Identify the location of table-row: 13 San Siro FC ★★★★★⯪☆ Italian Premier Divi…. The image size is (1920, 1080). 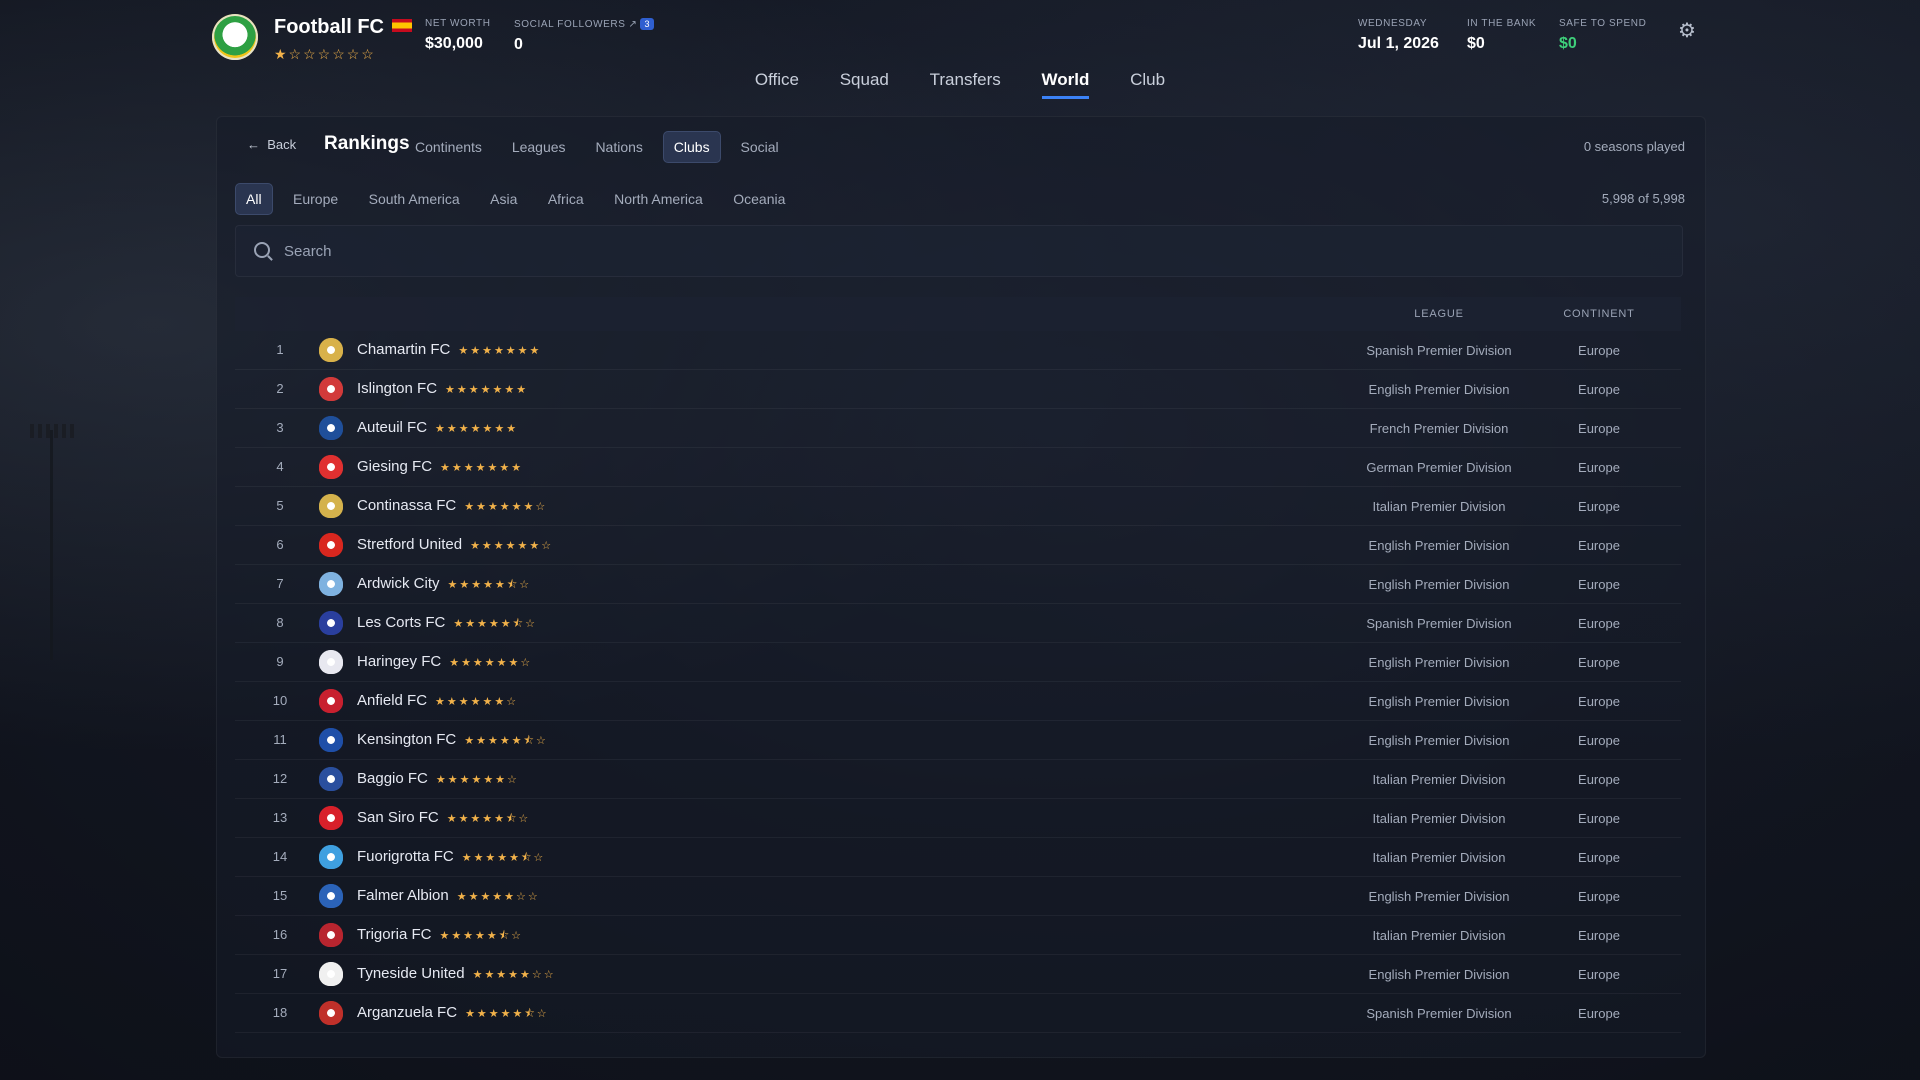
(958, 818).